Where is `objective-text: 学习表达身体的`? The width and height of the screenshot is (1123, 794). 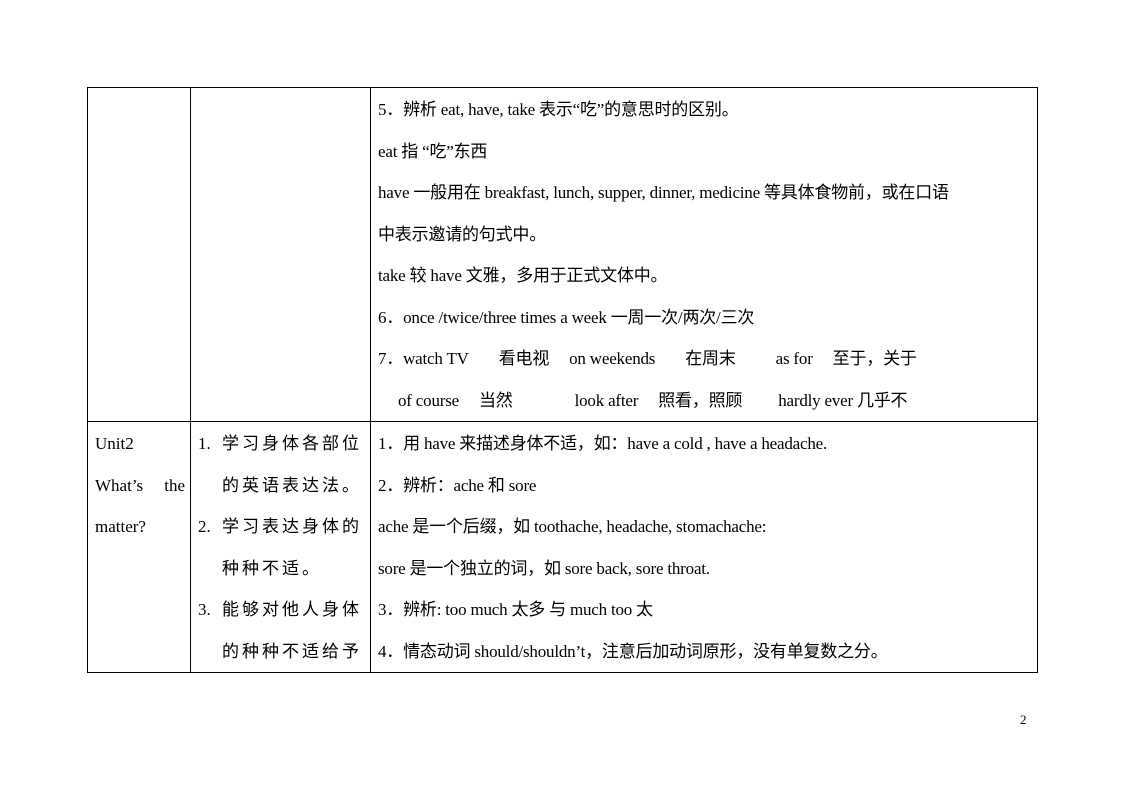 objective-text: 学习表达身体的 is located at coordinates (292, 526).